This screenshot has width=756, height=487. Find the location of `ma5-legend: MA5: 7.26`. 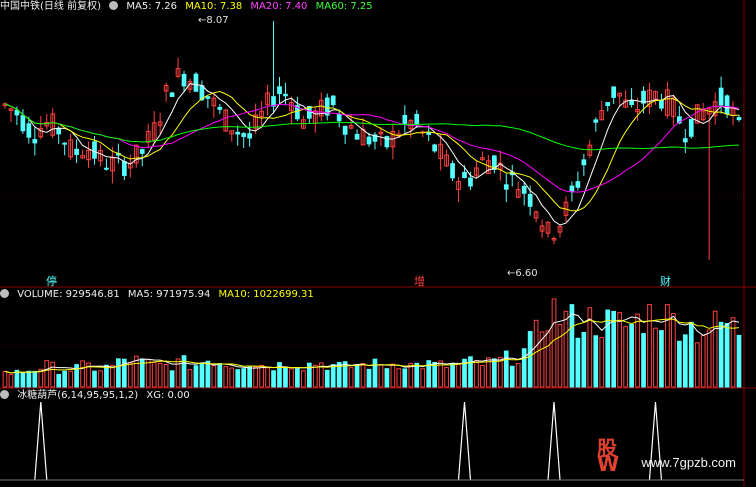

ma5-legend: MA5: 7.26 is located at coordinates (152, 6).